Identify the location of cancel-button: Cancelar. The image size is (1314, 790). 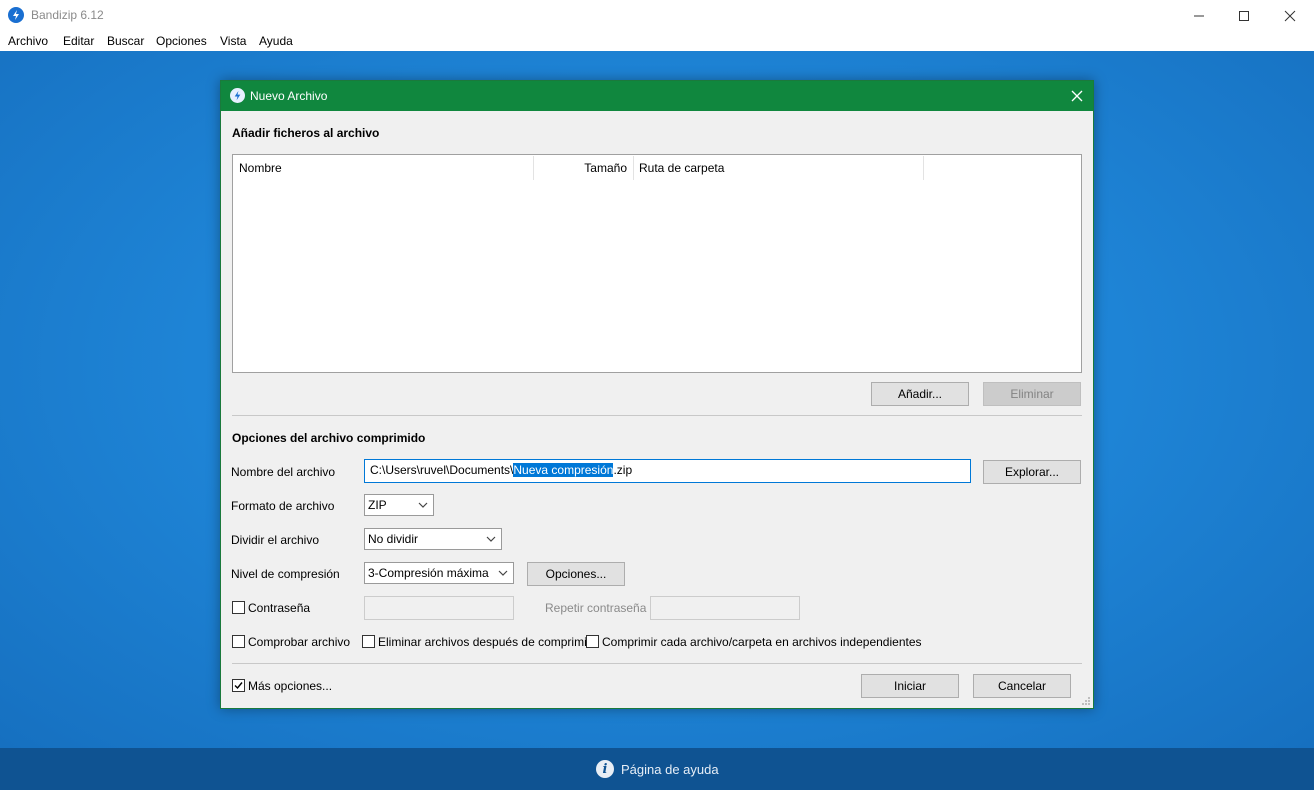
(1022, 686).